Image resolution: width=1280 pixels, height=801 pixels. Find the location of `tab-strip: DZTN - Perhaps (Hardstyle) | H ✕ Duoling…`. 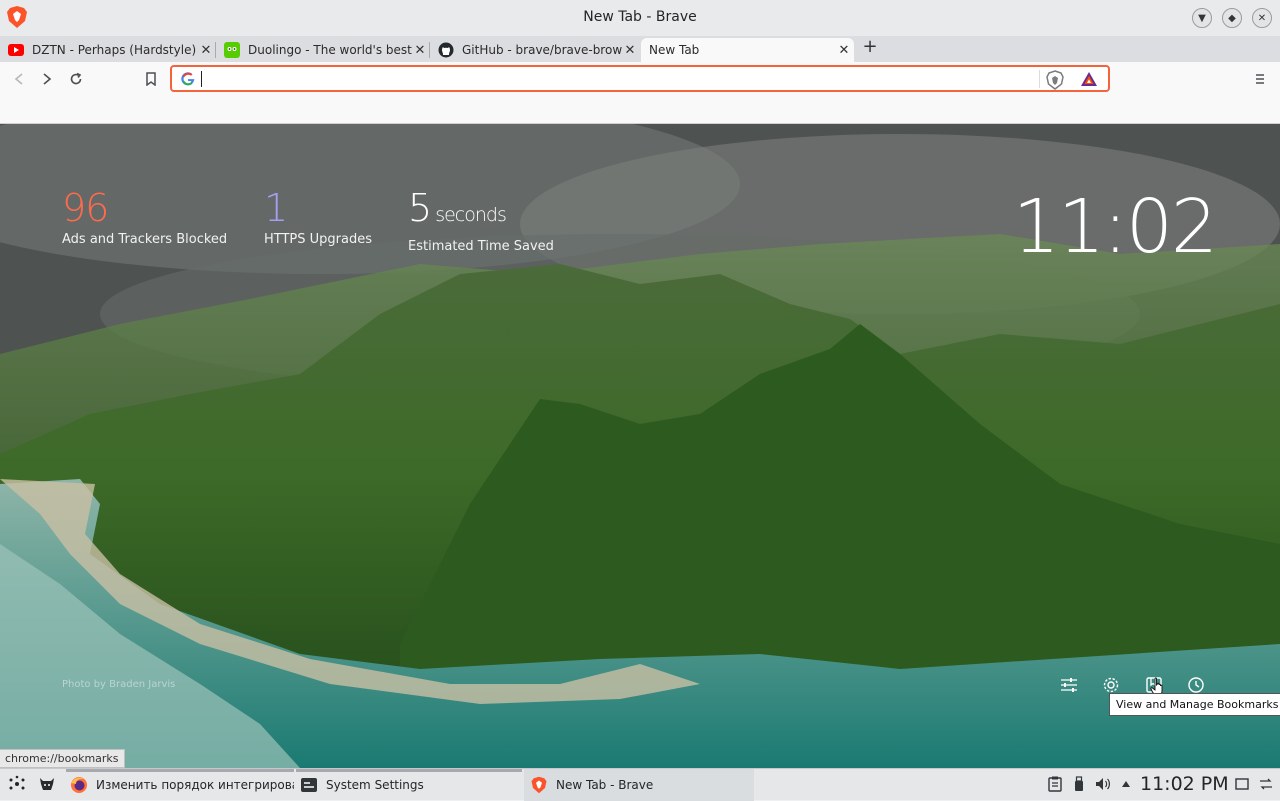

tab-strip: DZTN - Perhaps (Hardstyle) | H ✕ Duoling… is located at coordinates (640, 49).